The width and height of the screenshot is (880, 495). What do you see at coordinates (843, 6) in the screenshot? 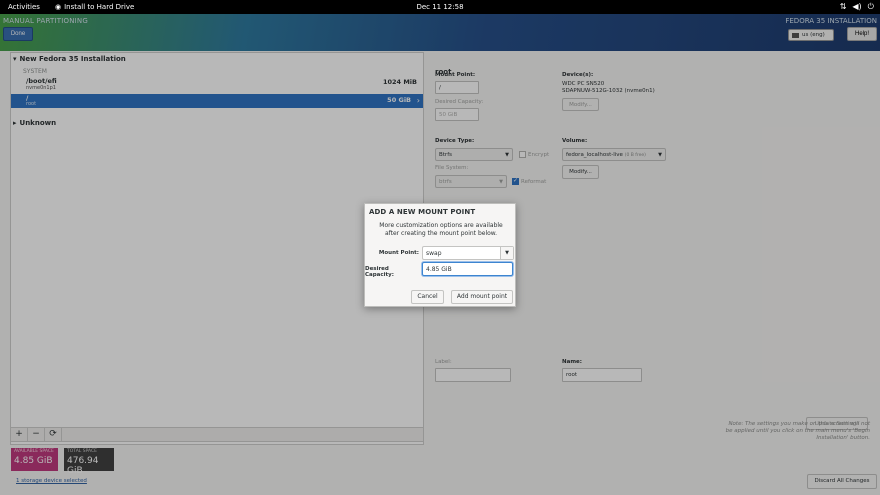
I see `network-icon: ⇅` at bounding box center [843, 6].